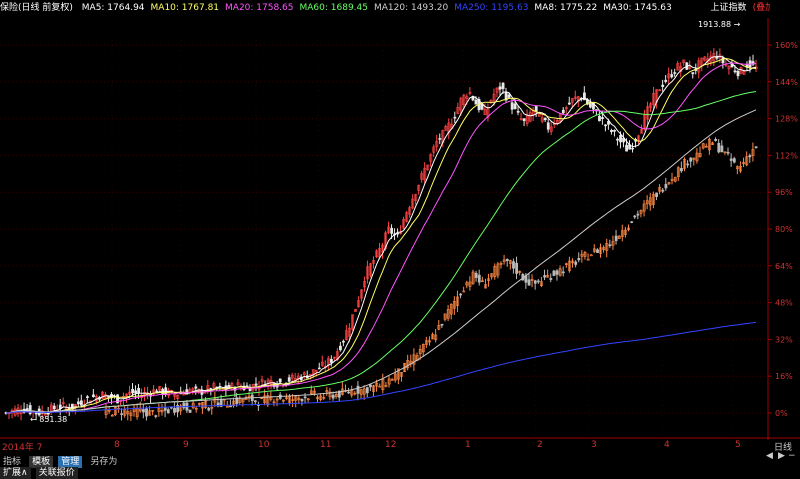 This screenshot has height=479, width=800. What do you see at coordinates (781, 456) in the screenshot?
I see `scroll-right-icon: ▶` at bounding box center [781, 456].